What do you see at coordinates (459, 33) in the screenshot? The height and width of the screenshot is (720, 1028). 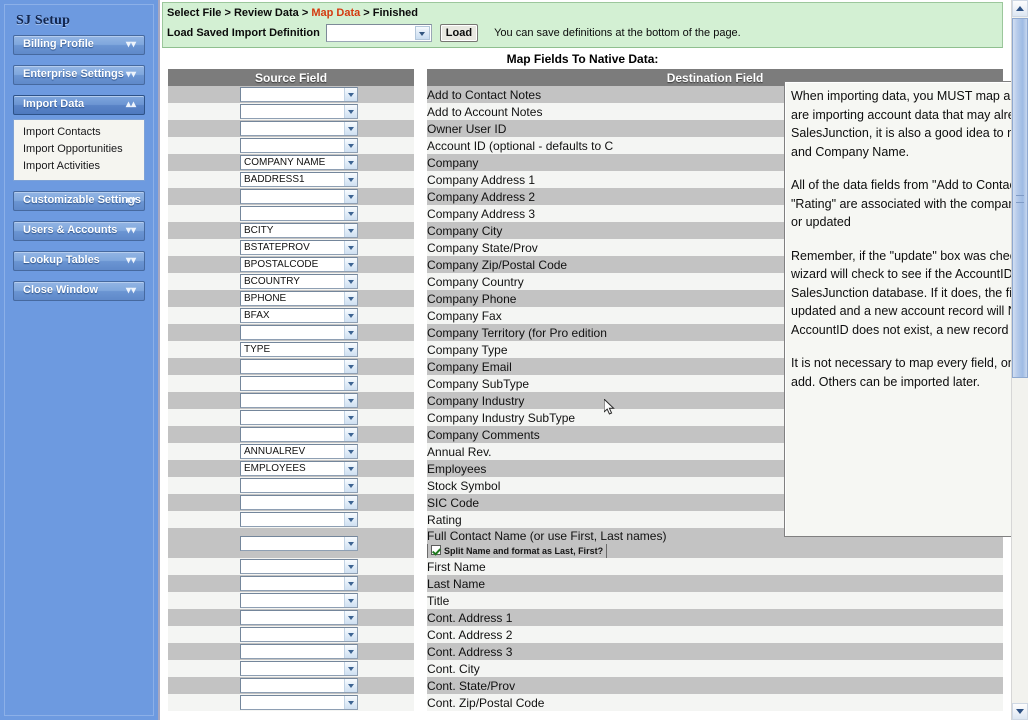 I see `load-button: Load` at bounding box center [459, 33].